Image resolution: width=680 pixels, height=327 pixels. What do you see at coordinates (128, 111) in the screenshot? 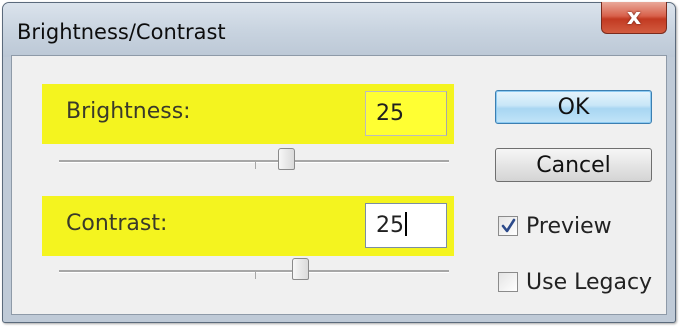
I see `brightness-label: Brightness:` at bounding box center [128, 111].